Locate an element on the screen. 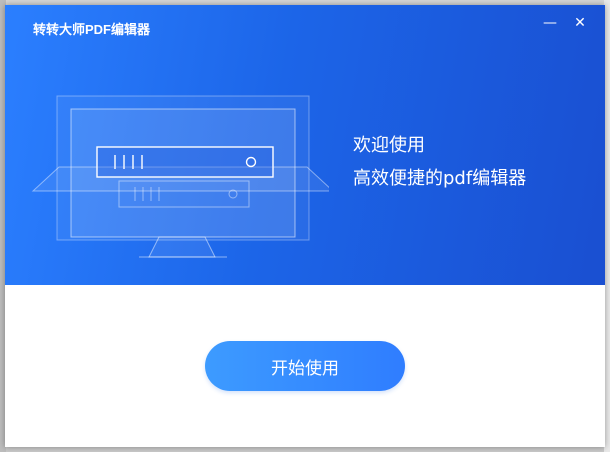  welcome-line-2: 高效便捷的pdf编辑器 is located at coordinates (440, 178).